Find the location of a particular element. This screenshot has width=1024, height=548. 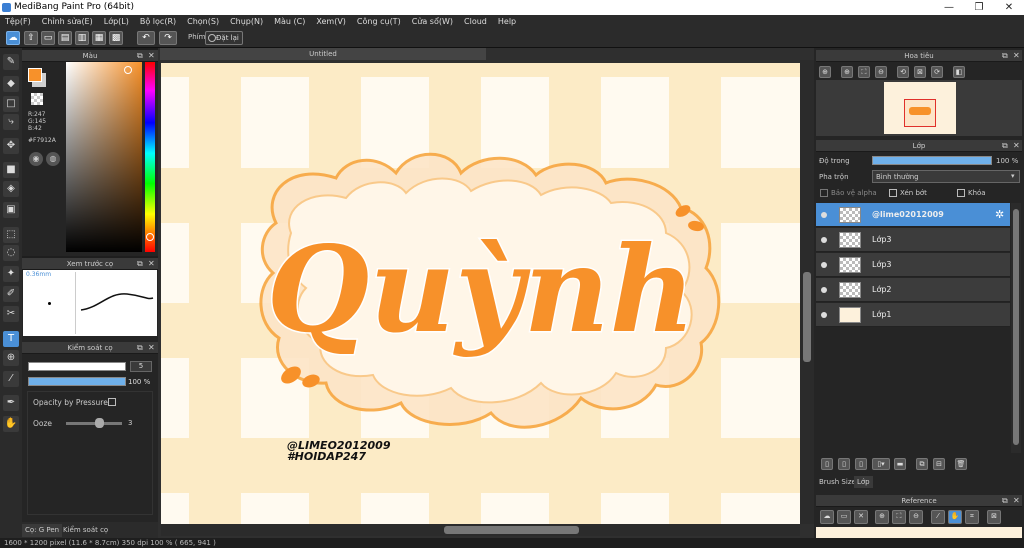

hand-icon: ✋ is located at coordinates (955, 517).